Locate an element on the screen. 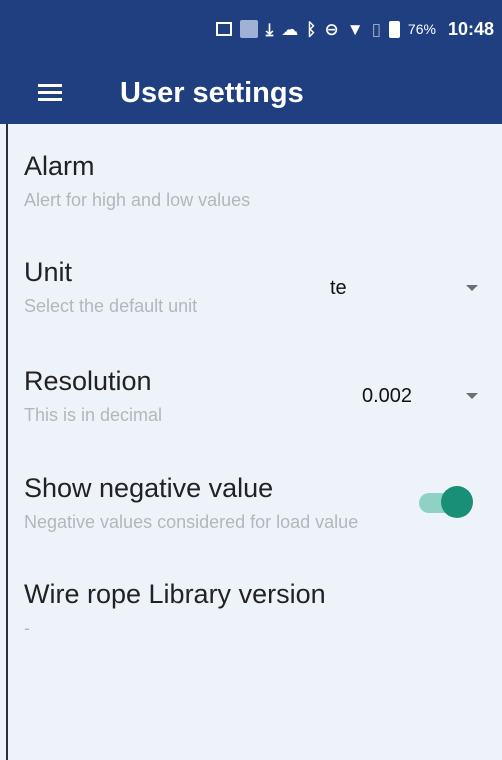 The width and height of the screenshot is (502, 760). download-icon: ⤓ is located at coordinates (269, 29).